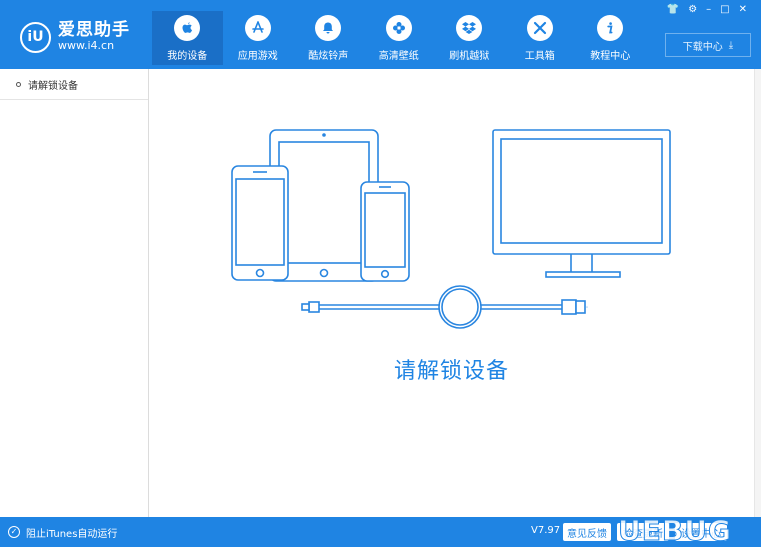 This screenshot has width=761, height=547. What do you see at coordinates (86, 45) in the screenshot?
I see `app-url: www.i4.cn` at bounding box center [86, 45].